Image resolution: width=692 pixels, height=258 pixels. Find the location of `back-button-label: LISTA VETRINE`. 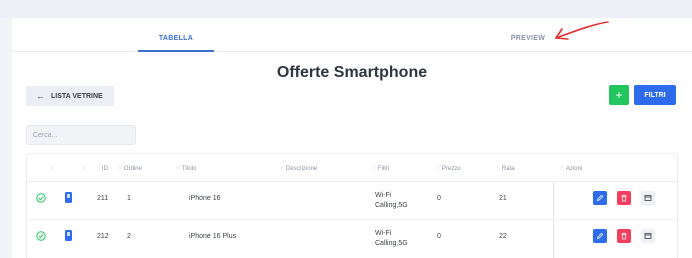

back-button-label: LISTA VETRINE is located at coordinates (77, 96).